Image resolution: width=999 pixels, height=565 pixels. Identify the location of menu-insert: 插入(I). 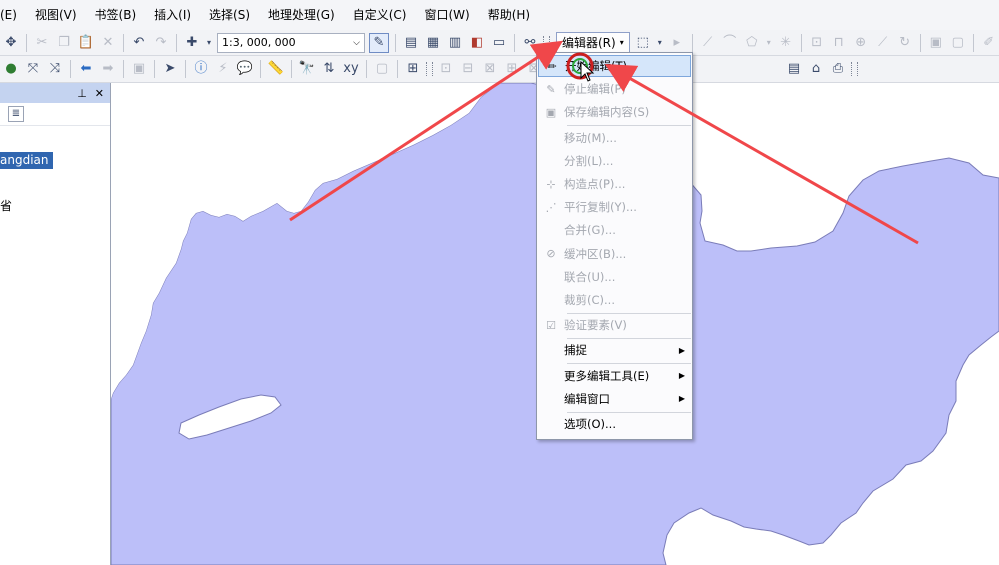
(172, 15).